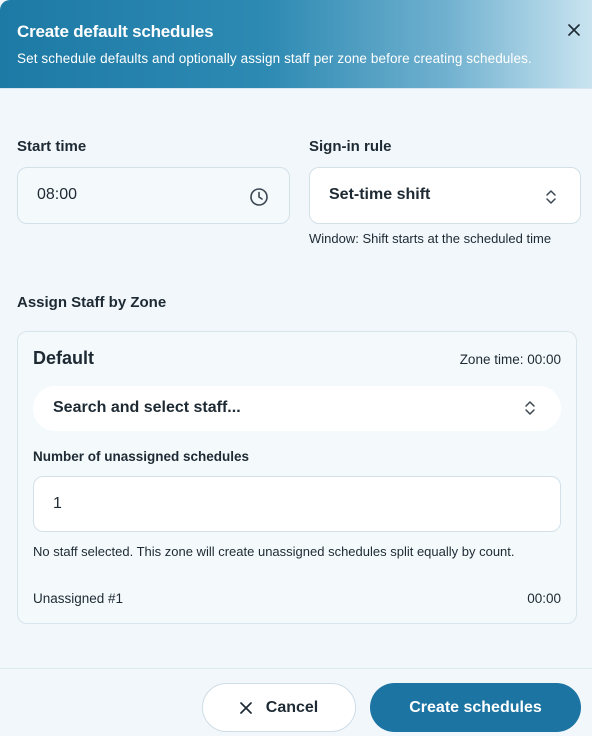  I want to click on cancel-button-label: Cancel, so click(292, 707).